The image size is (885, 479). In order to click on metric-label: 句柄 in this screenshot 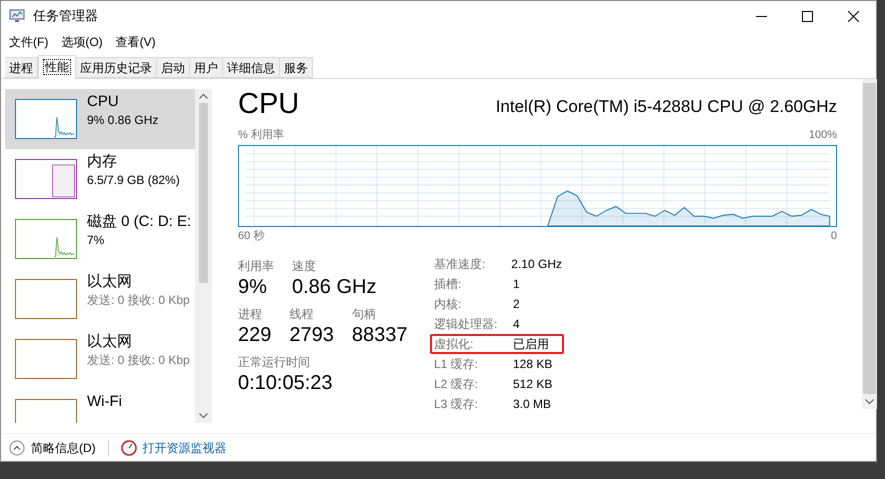, I will do `click(364, 314)`.